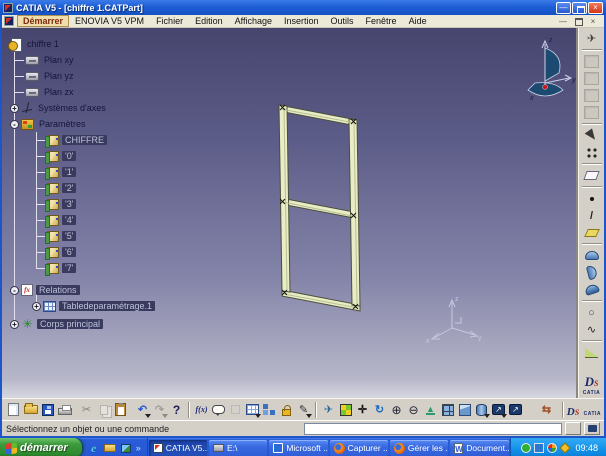 The image size is (606, 456). I want to click on pan-icon: ✛, so click(362, 410).